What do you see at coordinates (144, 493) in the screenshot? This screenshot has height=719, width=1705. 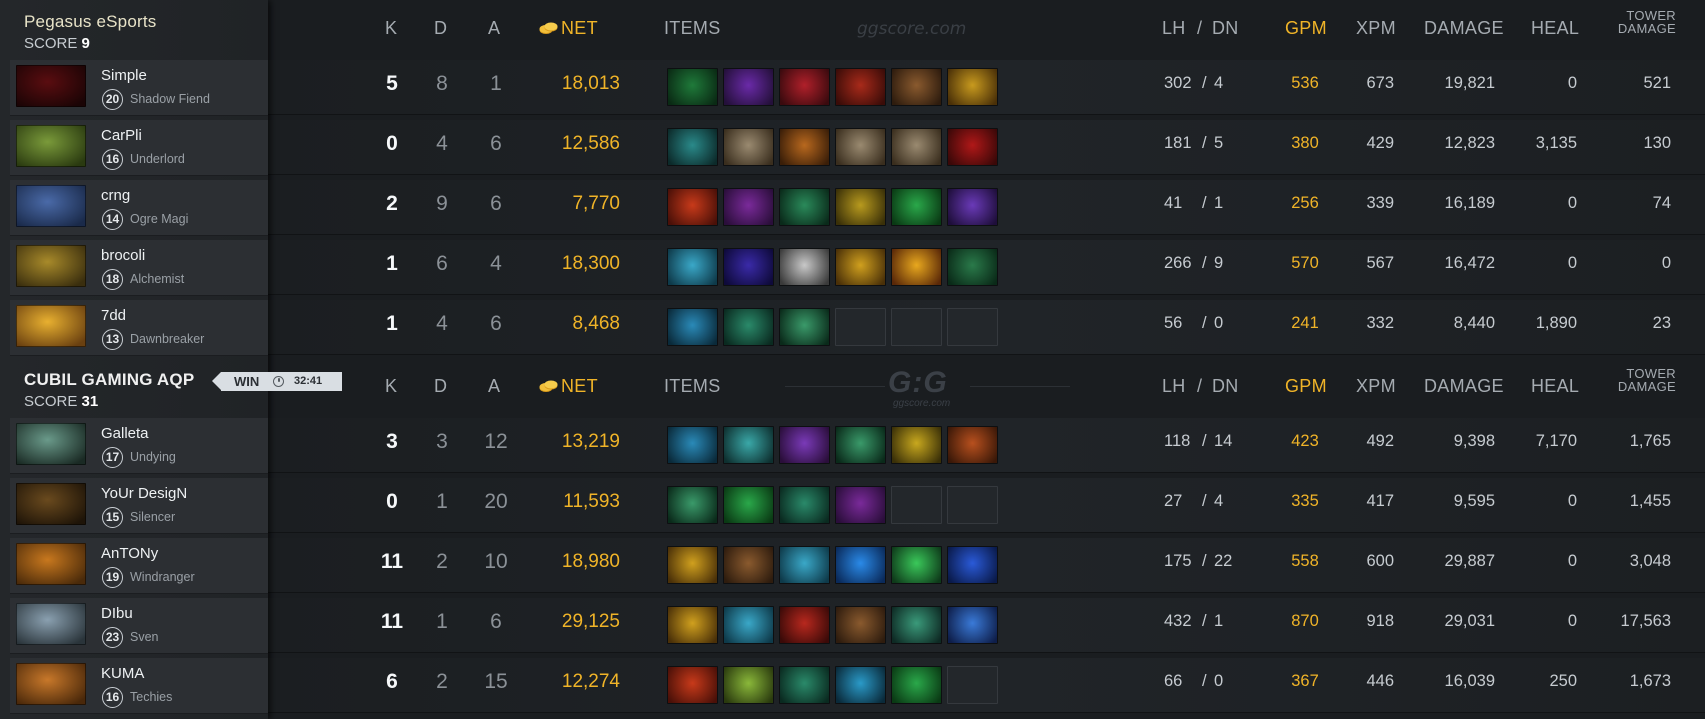 I see `player-name: YoUr DesigN` at bounding box center [144, 493].